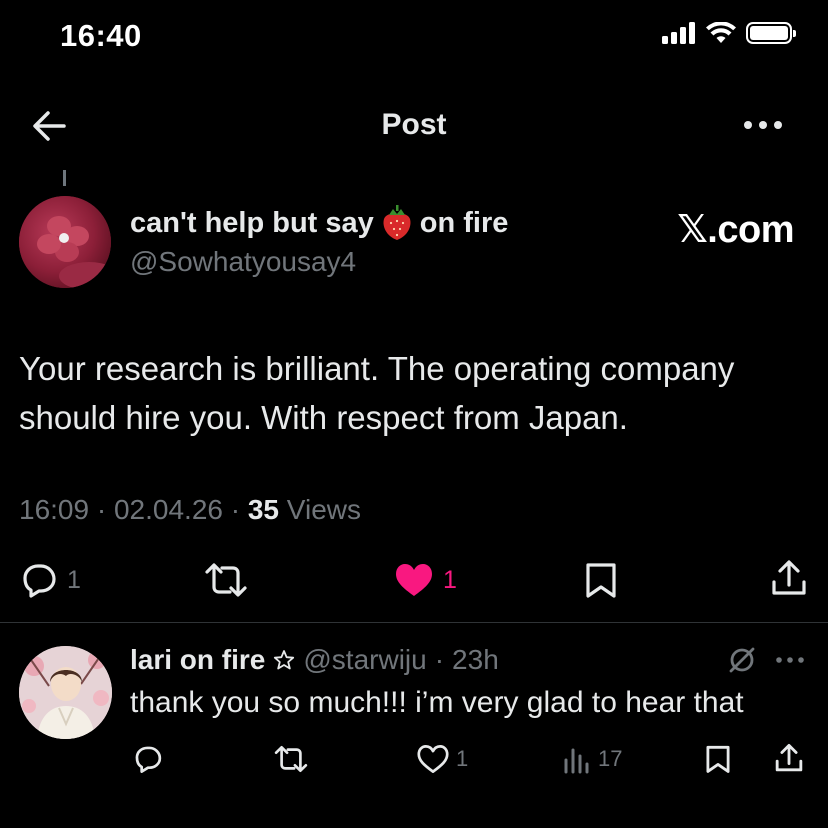  I want to click on status-time: 16:40, so click(101, 35).